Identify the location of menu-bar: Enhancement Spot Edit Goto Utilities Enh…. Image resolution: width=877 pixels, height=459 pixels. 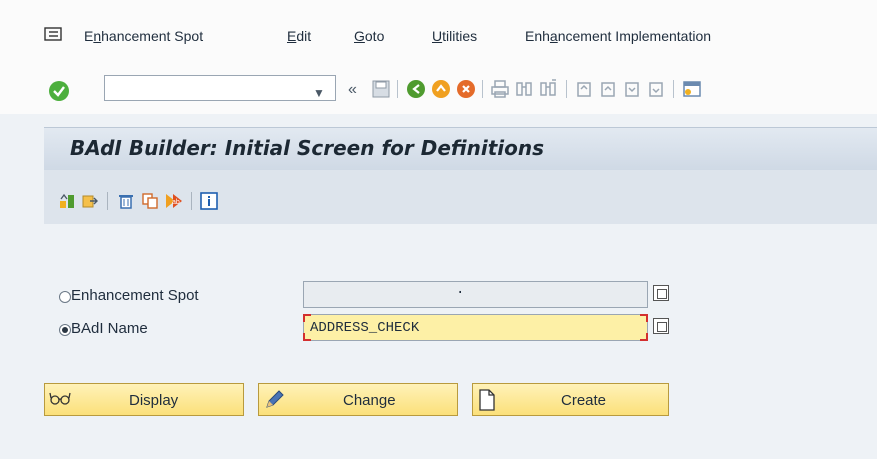
(438, 32).